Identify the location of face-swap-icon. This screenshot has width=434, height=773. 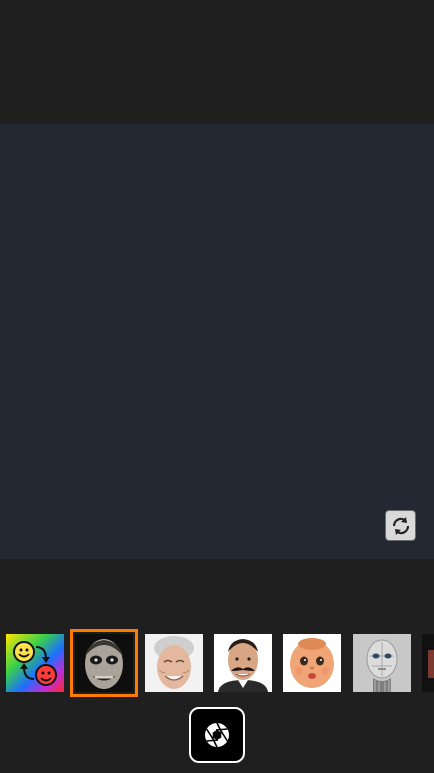
(35, 663).